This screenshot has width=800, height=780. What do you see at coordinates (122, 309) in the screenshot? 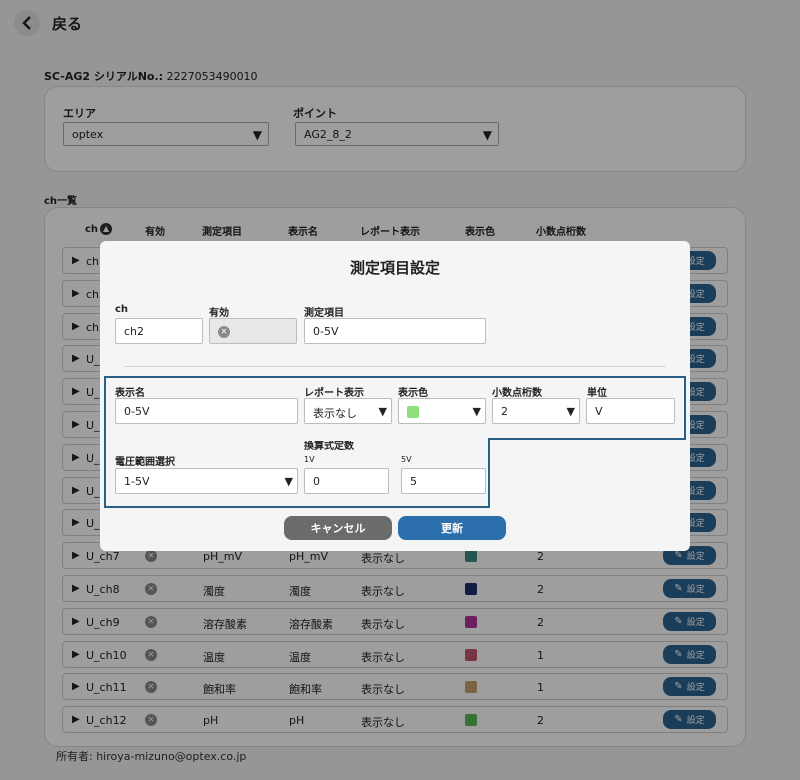
I see `ch-label: ch` at bounding box center [122, 309].